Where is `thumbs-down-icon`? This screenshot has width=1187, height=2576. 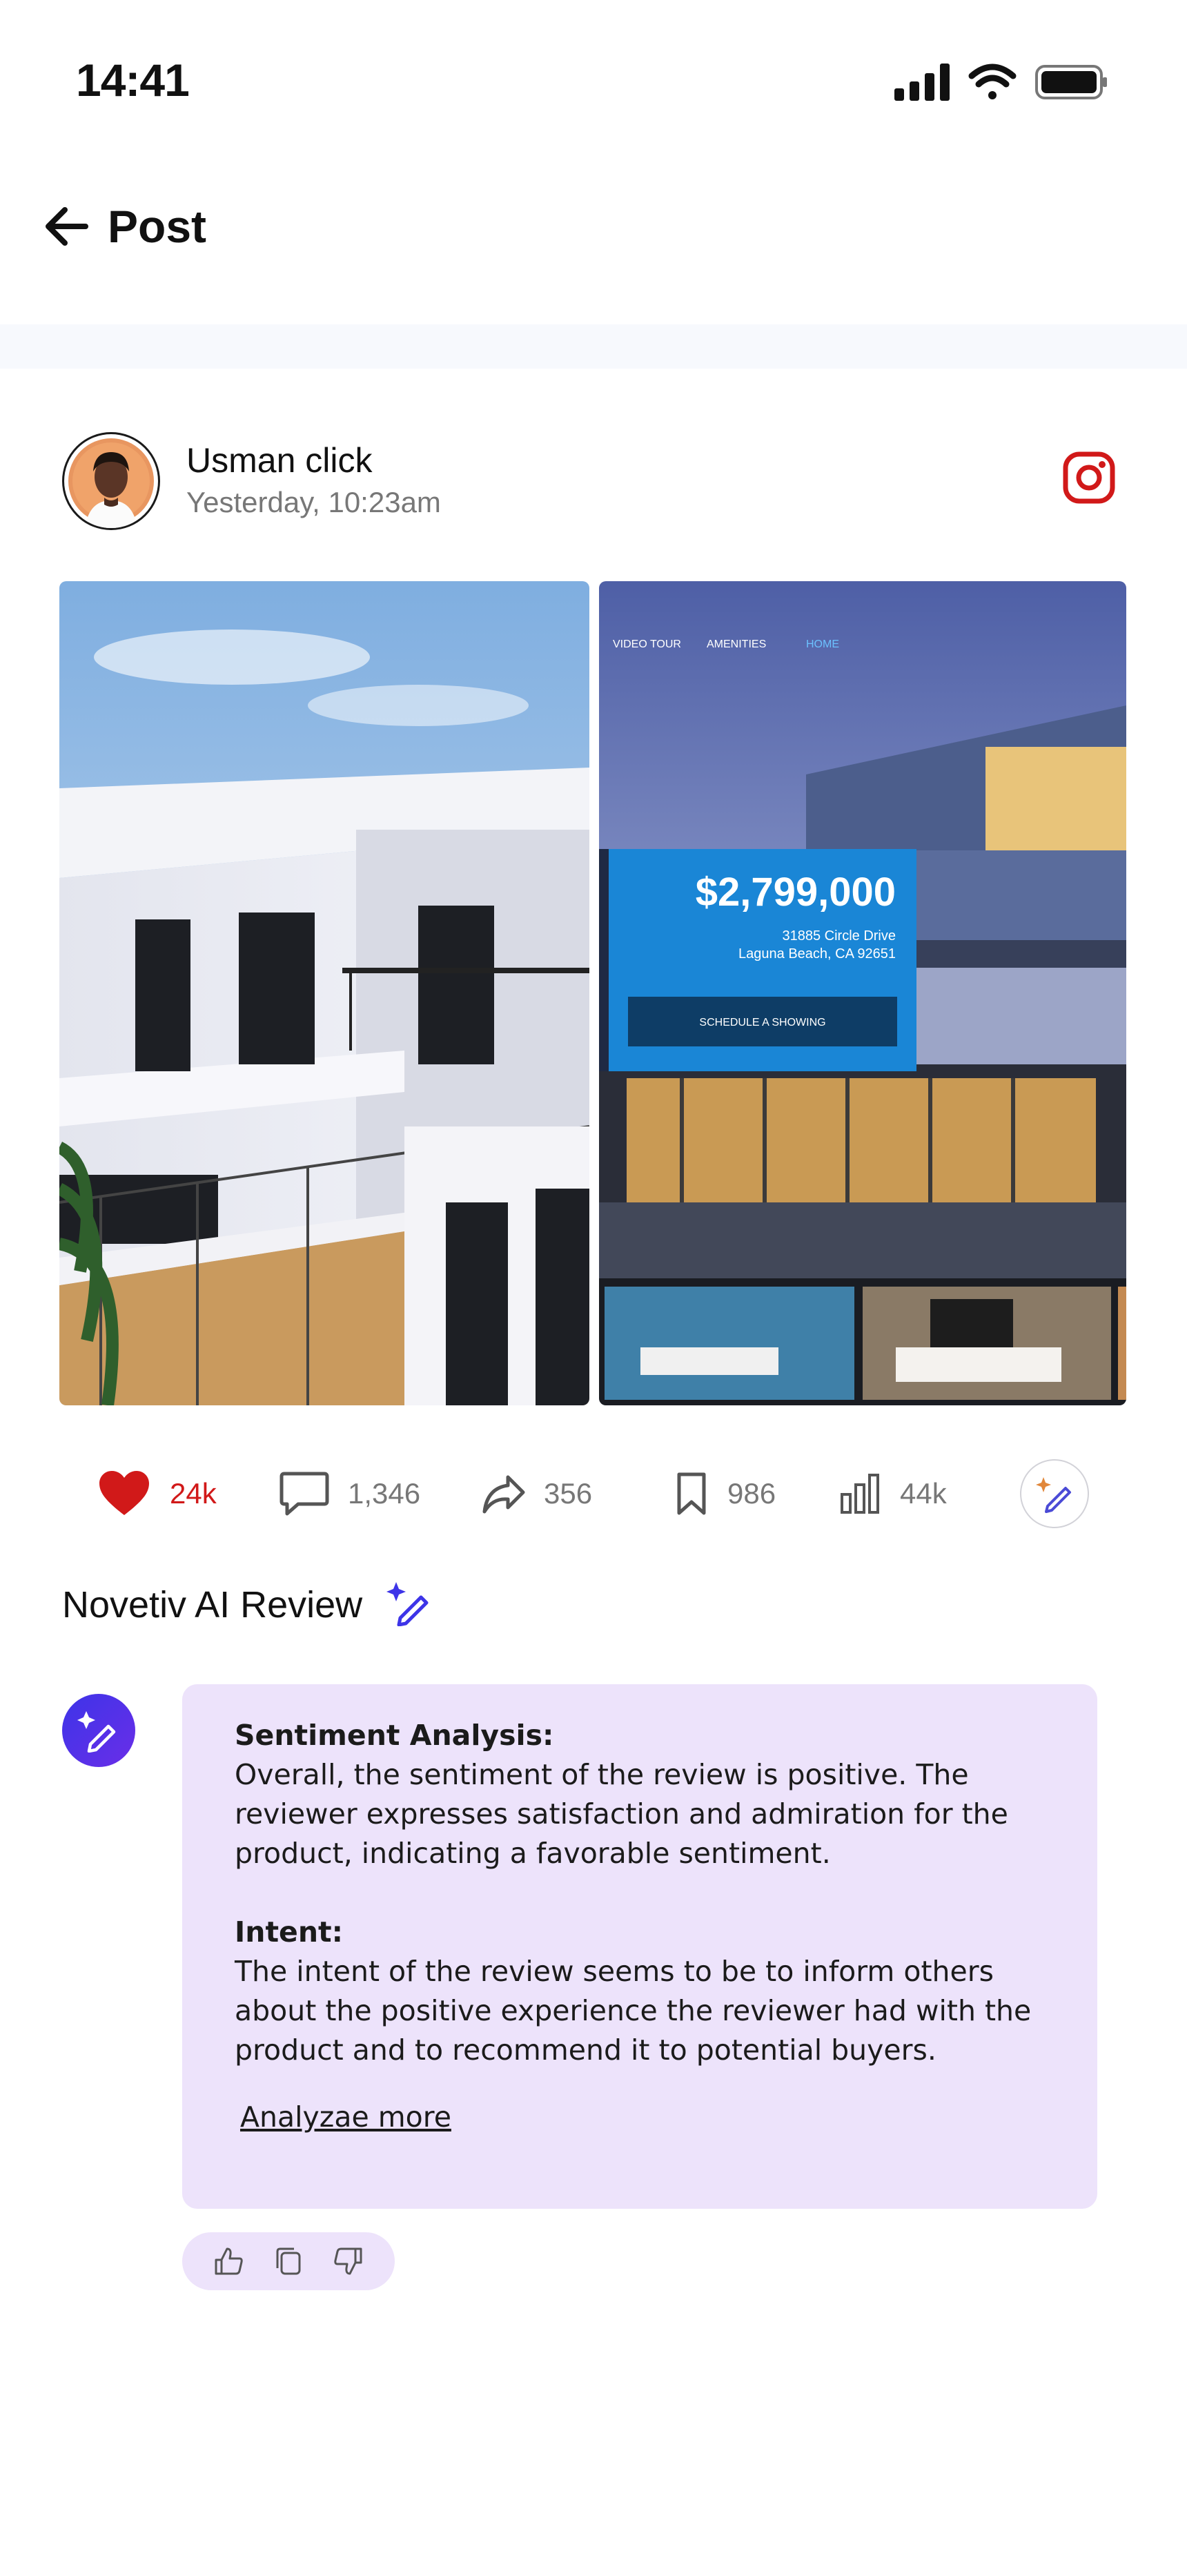
thumbs-down-icon is located at coordinates (347, 2261).